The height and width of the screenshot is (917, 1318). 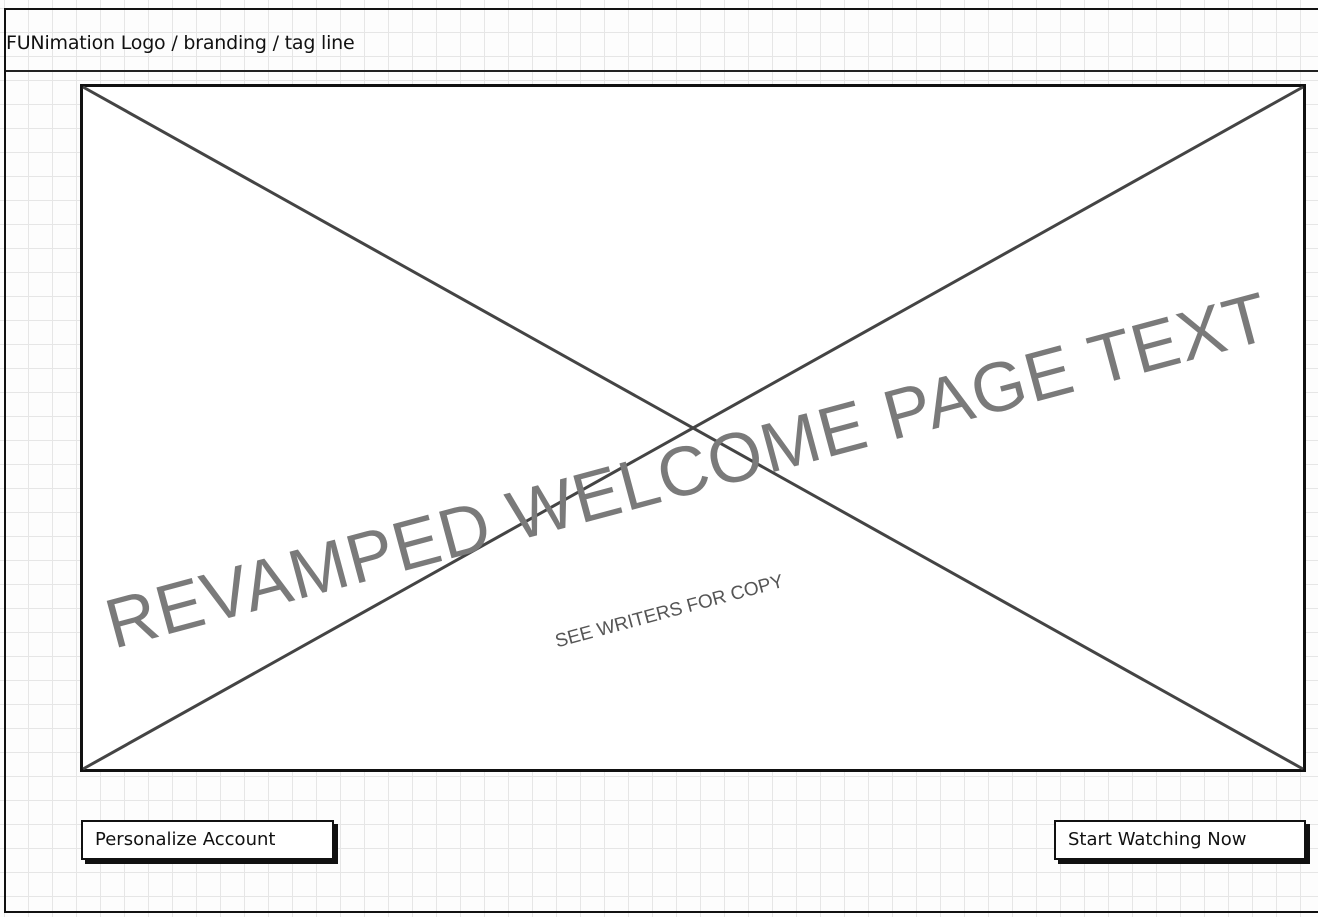 I want to click on start-watching-button: Start Watching Now, so click(x=1180, y=840).